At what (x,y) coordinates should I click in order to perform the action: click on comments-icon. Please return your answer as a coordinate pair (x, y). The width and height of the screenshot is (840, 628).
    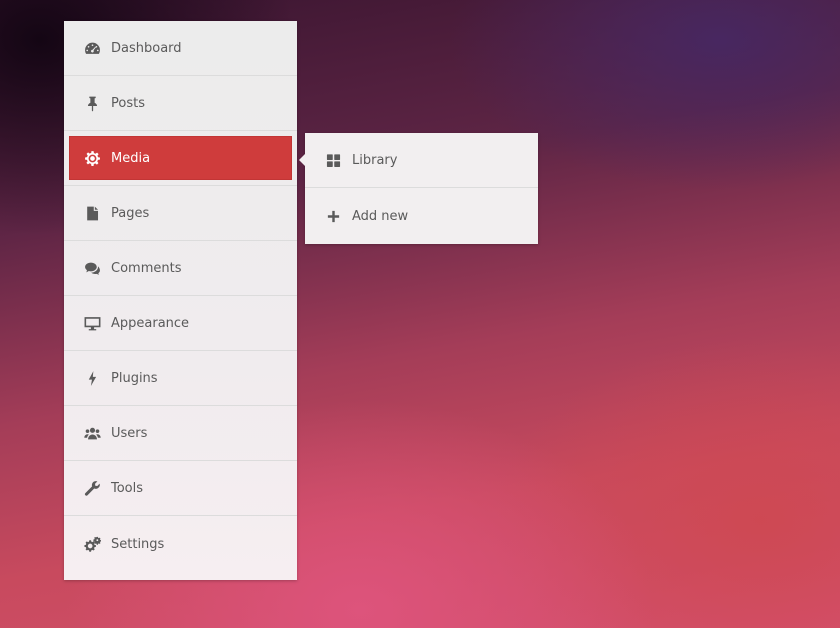
    Looking at the image, I should click on (92, 268).